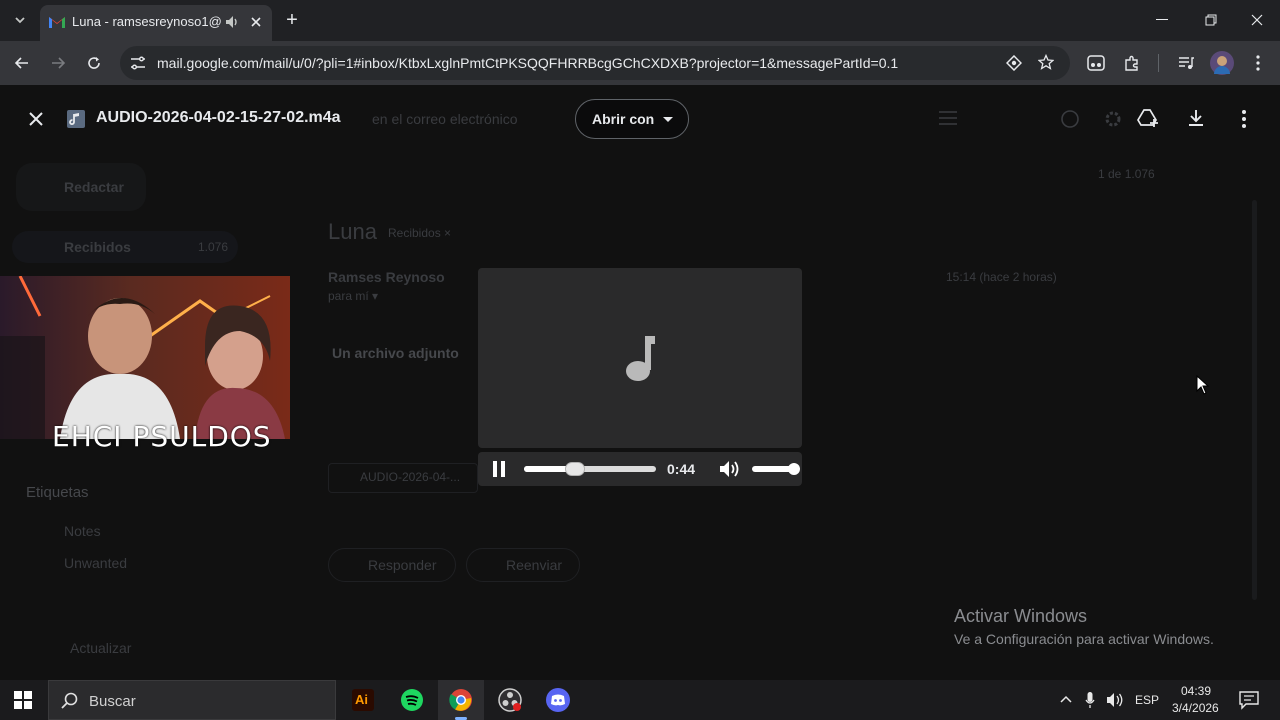 The width and height of the screenshot is (1280, 720). Describe the element at coordinates (1222, 63) in the screenshot. I see `profile-avatar` at that location.